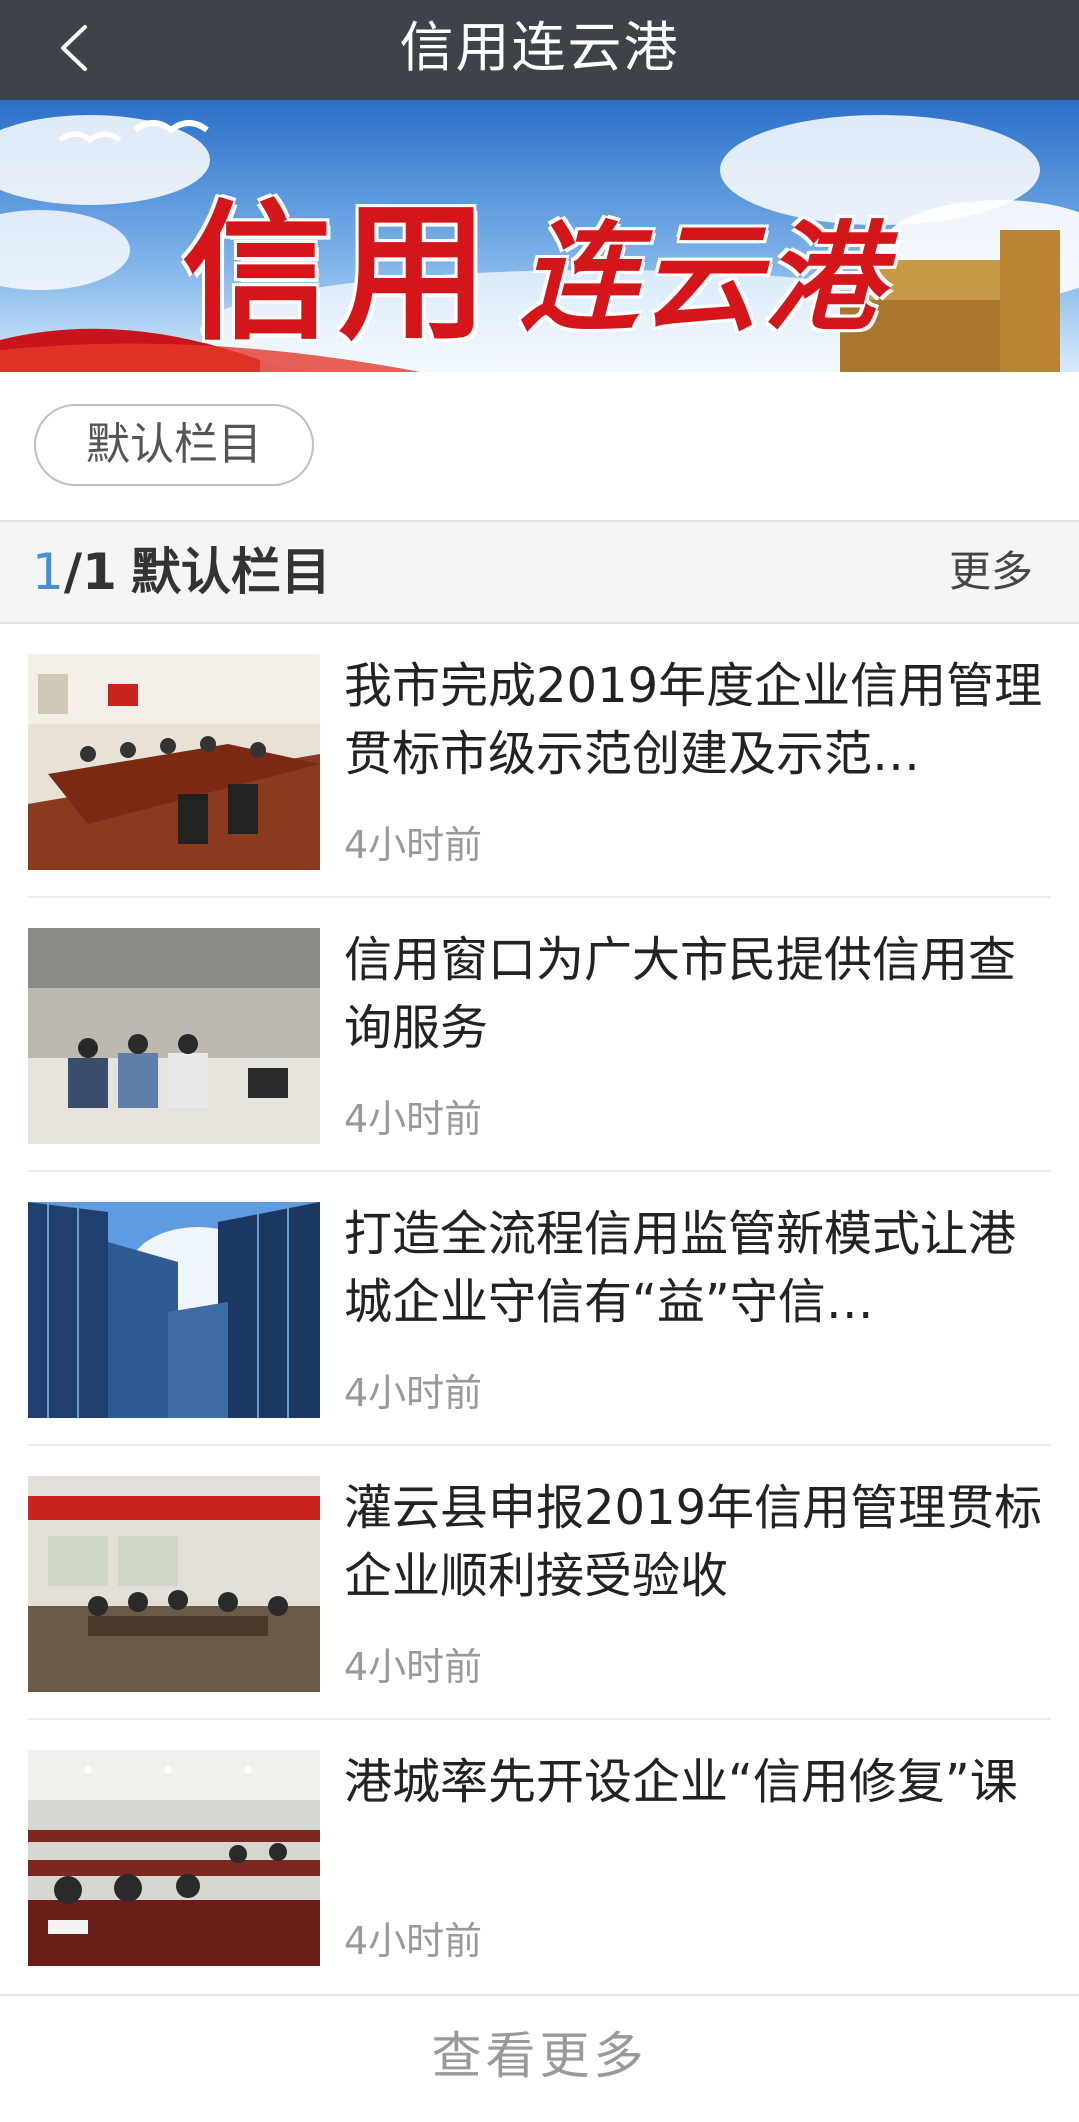 The image size is (1079, 2122). What do you see at coordinates (90, 572) in the screenshot?
I see `section-total-pages: /1` at bounding box center [90, 572].